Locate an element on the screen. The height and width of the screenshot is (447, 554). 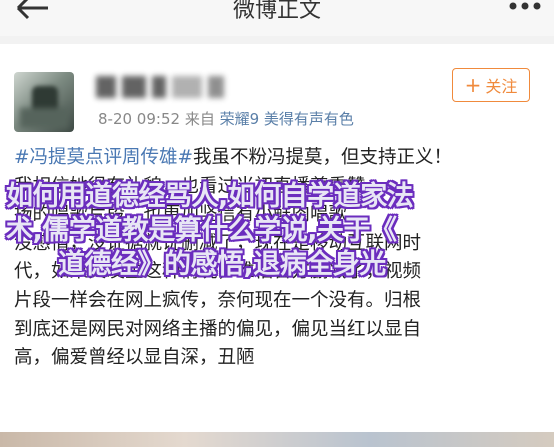
post-line: 高，偏爱曾经以显自深，丑陋 is located at coordinates (134, 358).